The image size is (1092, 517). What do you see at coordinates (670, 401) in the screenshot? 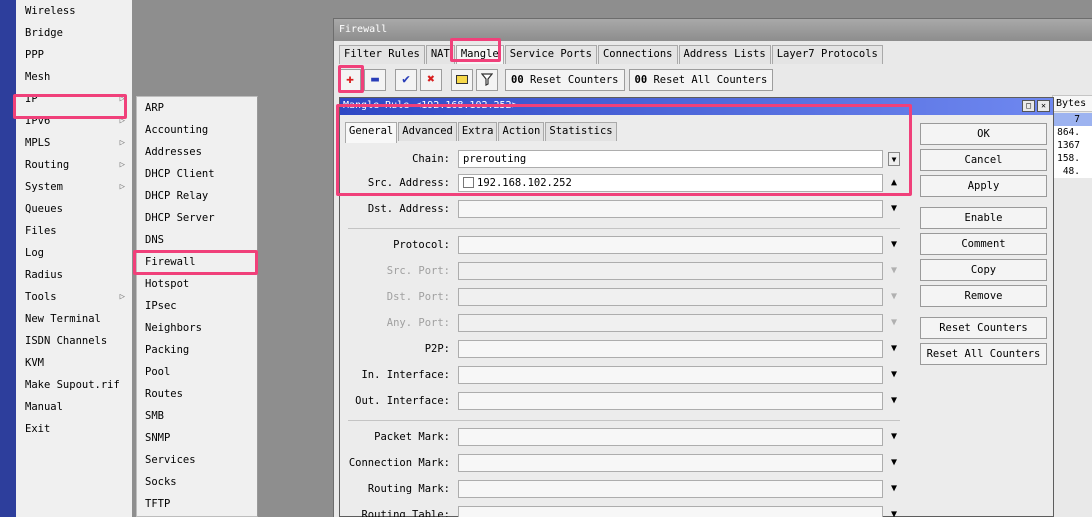
I see `out-interface-field` at bounding box center [670, 401].